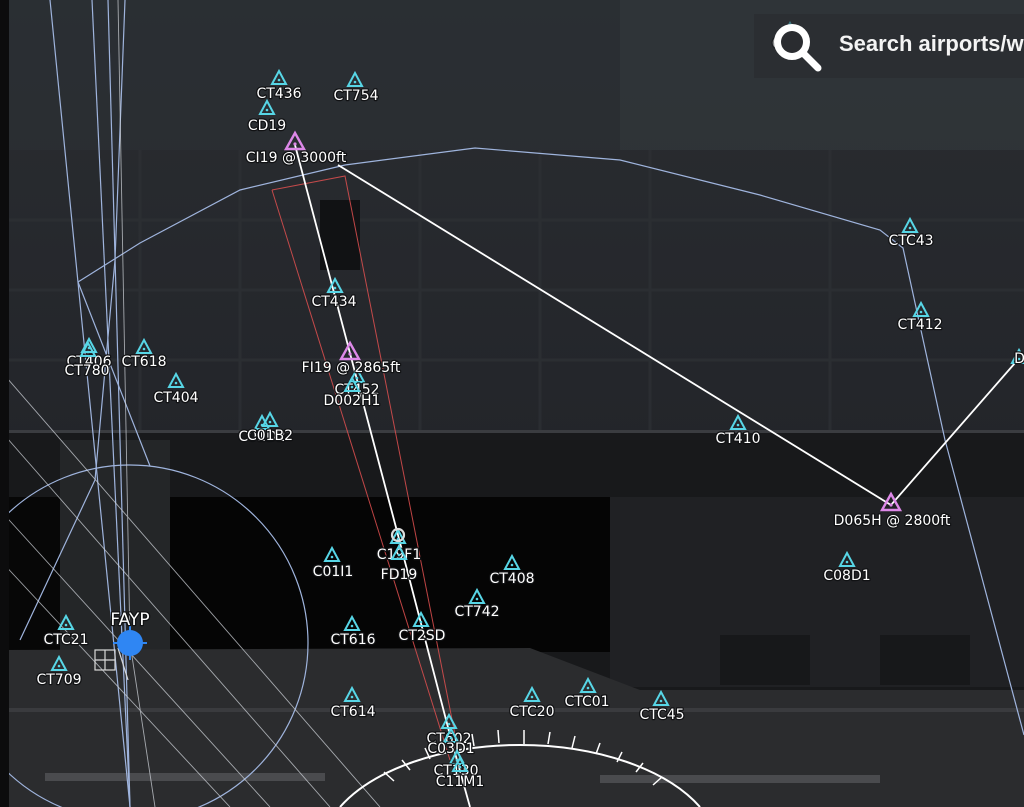 This screenshot has width=1024, height=807. What do you see at coordinates (352, 712) in the screenshot?
I see `waypoint-label: CT614` at bounding box center [352, 712].